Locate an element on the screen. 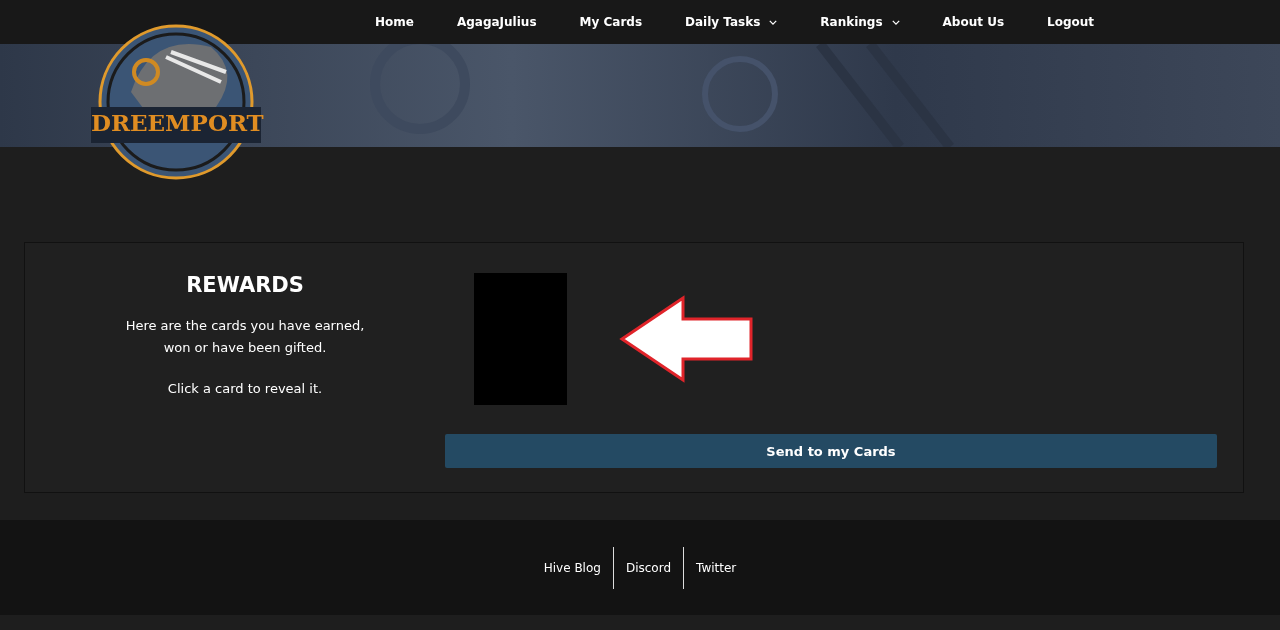 The width and height of the screenshot is (1280, 630). footer-link: Discord is located at coordinates (648, 567).